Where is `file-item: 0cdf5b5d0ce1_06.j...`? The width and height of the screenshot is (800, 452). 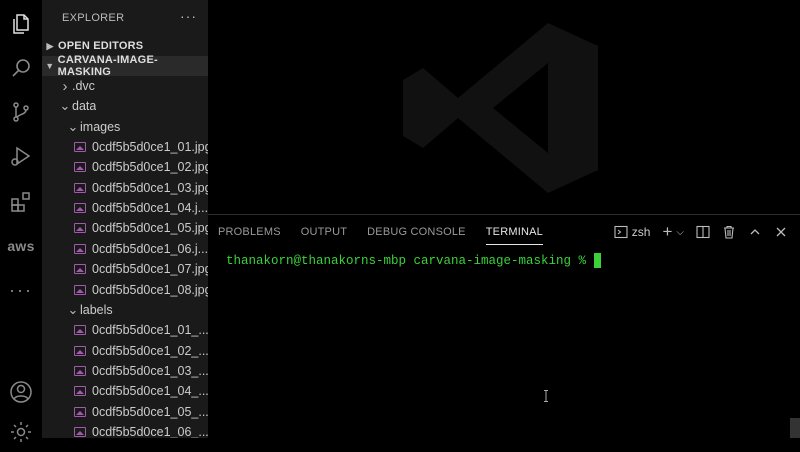 file-item: 0cdf5b5d0ce1_06.j... is located at coordinates (125, 249).